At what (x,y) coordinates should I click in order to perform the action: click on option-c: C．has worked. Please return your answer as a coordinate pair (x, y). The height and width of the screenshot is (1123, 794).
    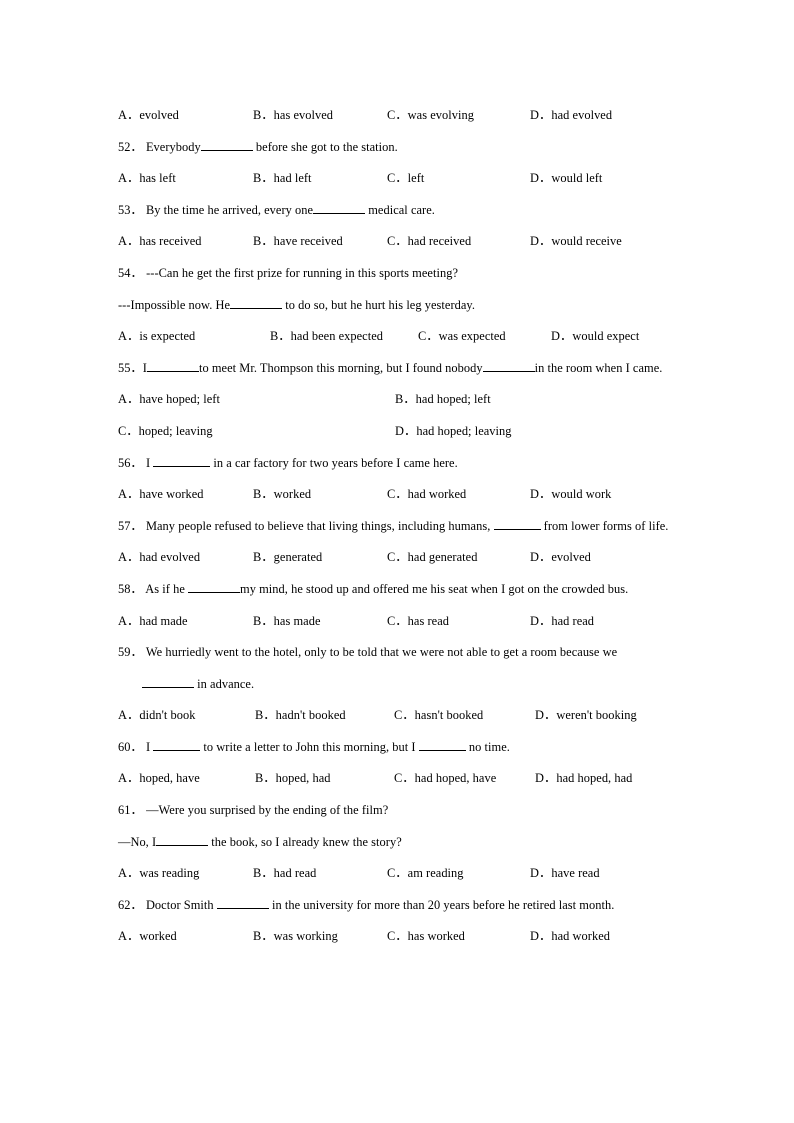
    Looking at the image, I should click on (458, 937).